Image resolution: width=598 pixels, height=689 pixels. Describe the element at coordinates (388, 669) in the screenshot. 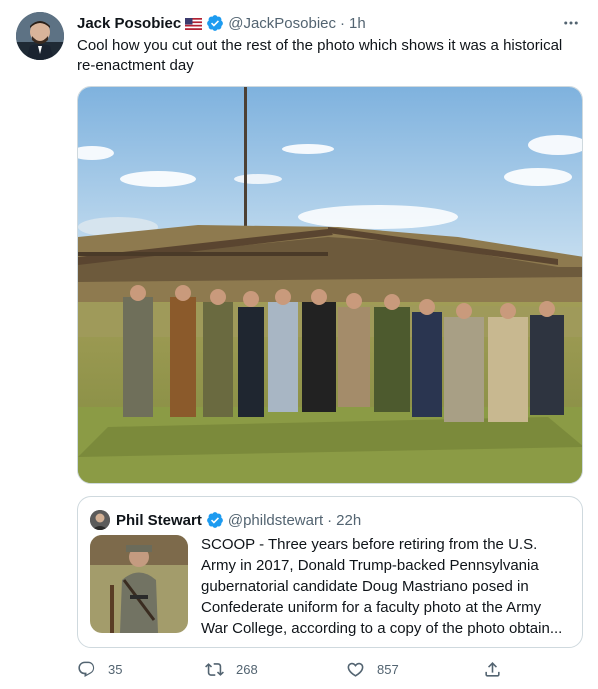

I see `like-count: 857` at that location.